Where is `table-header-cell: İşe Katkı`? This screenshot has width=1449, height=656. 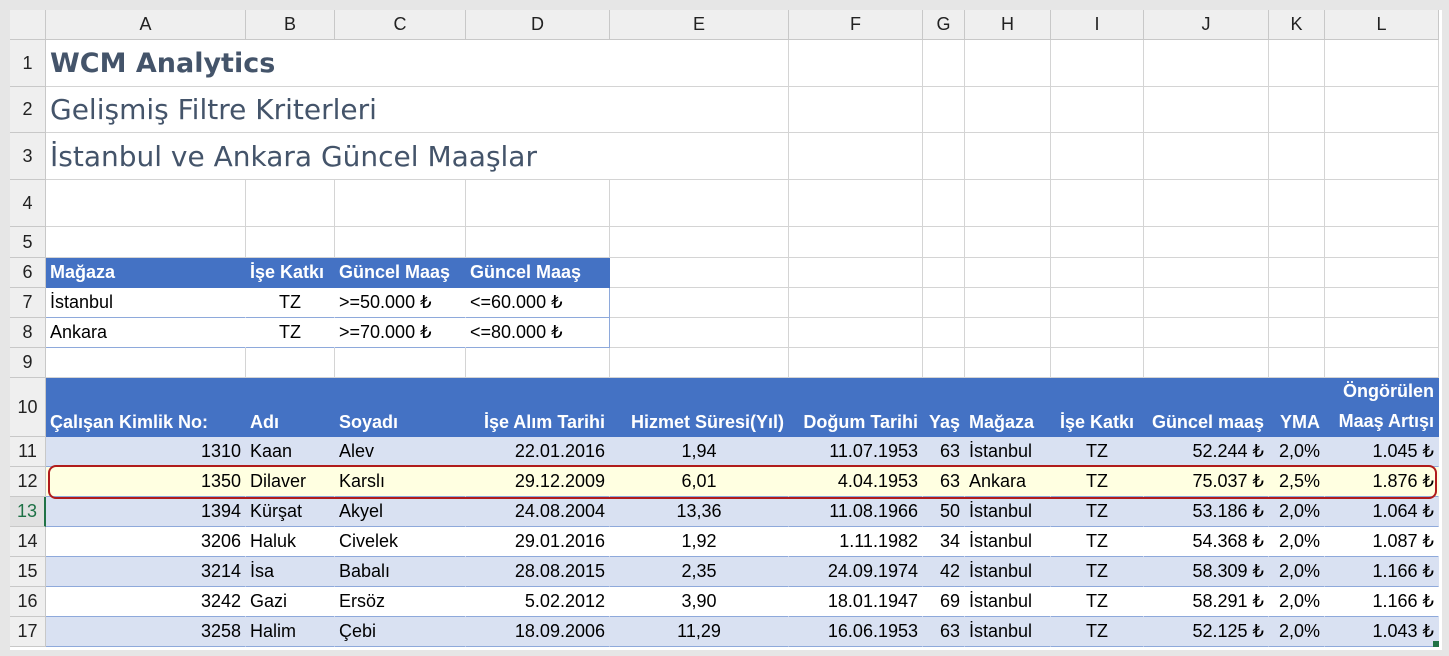 table-header-cell: İşe Katkı is located at coordinates (1097, 407).